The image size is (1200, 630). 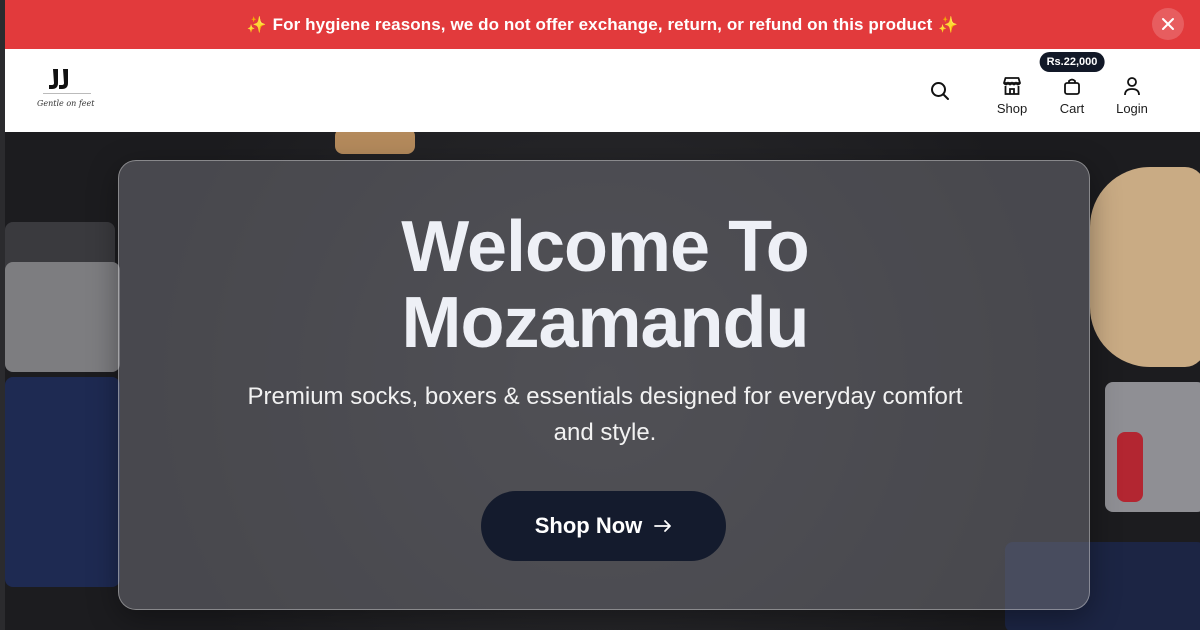 I want to click on nav-login: Login, so click(x=1132, y=91).